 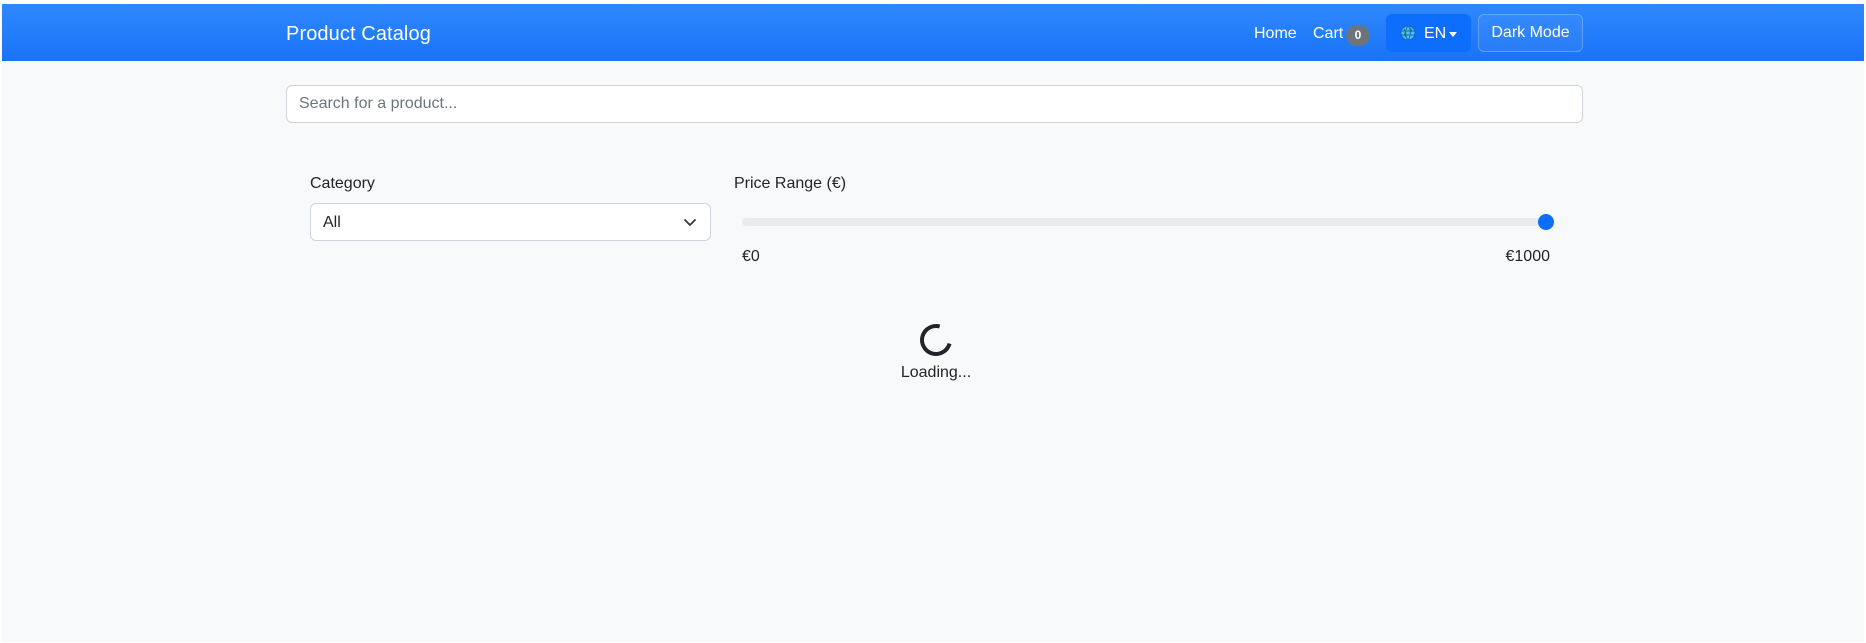 I want to click on brand-title: Product Catalog, so click(x=358, y=34).